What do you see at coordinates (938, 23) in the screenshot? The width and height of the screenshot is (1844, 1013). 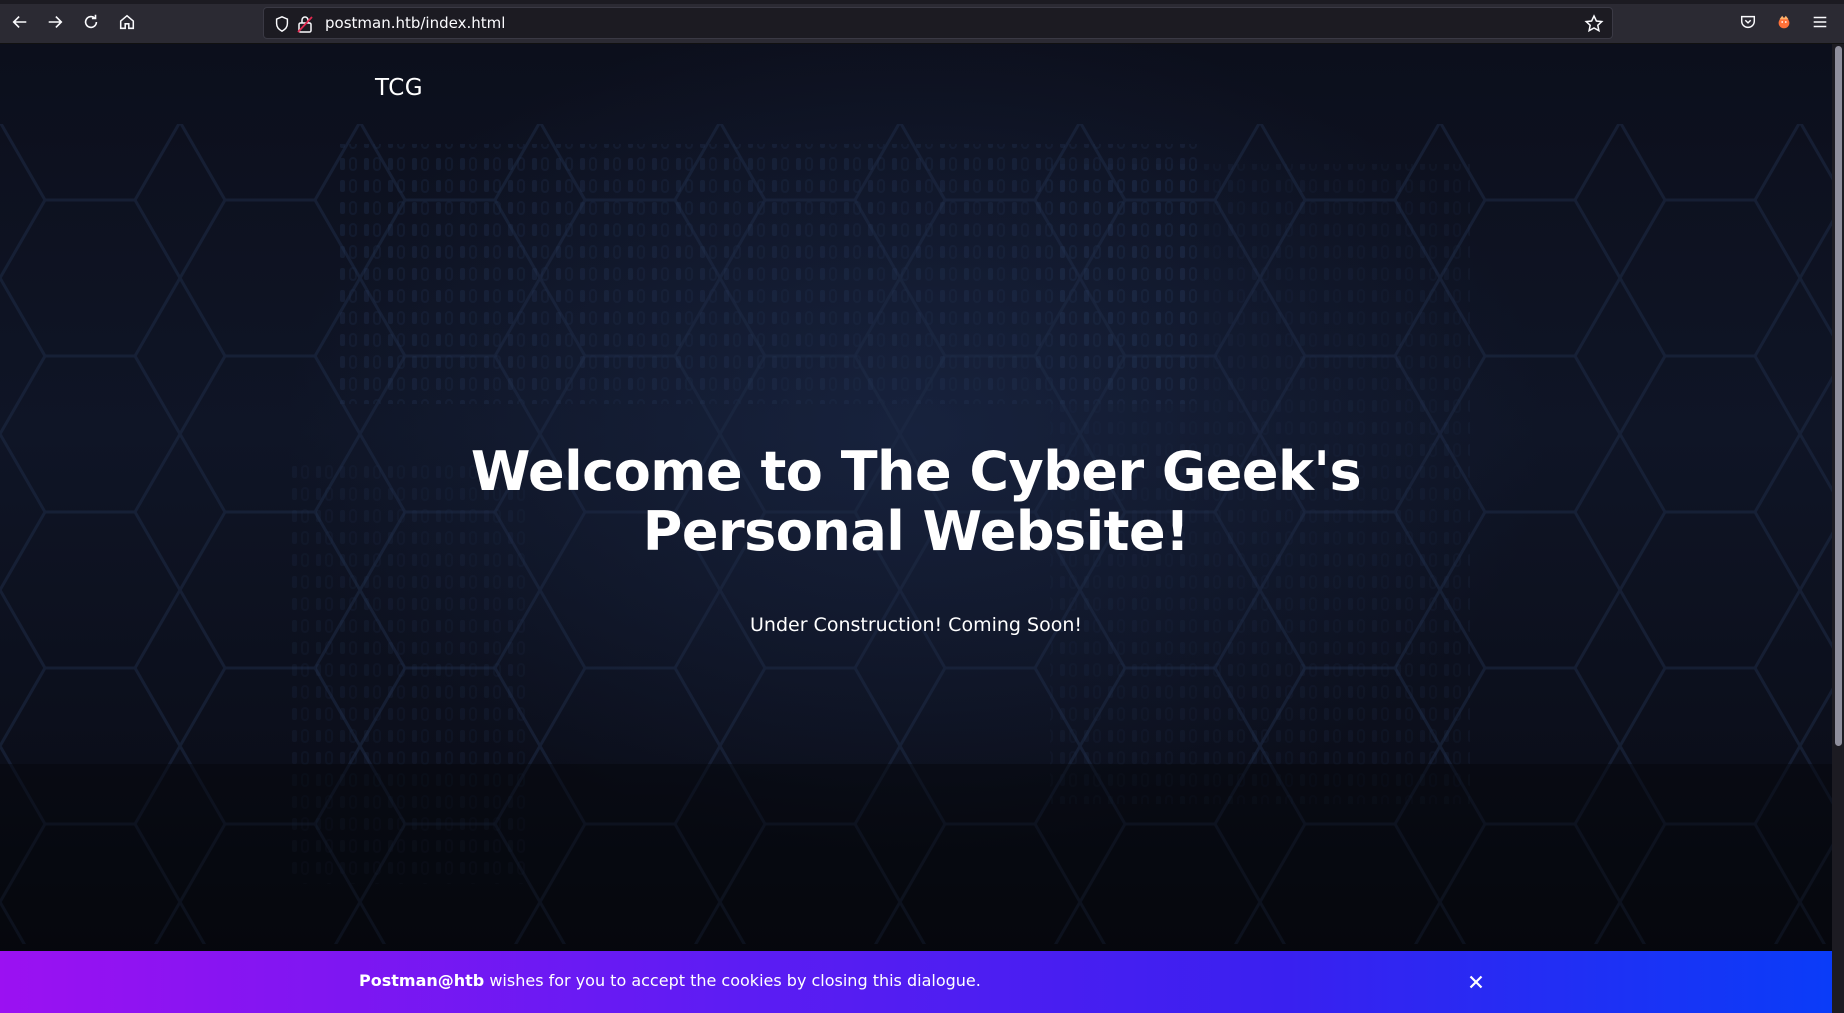 I see `url-bar: postman.htb/index.html` at bounding box center [938, 23].